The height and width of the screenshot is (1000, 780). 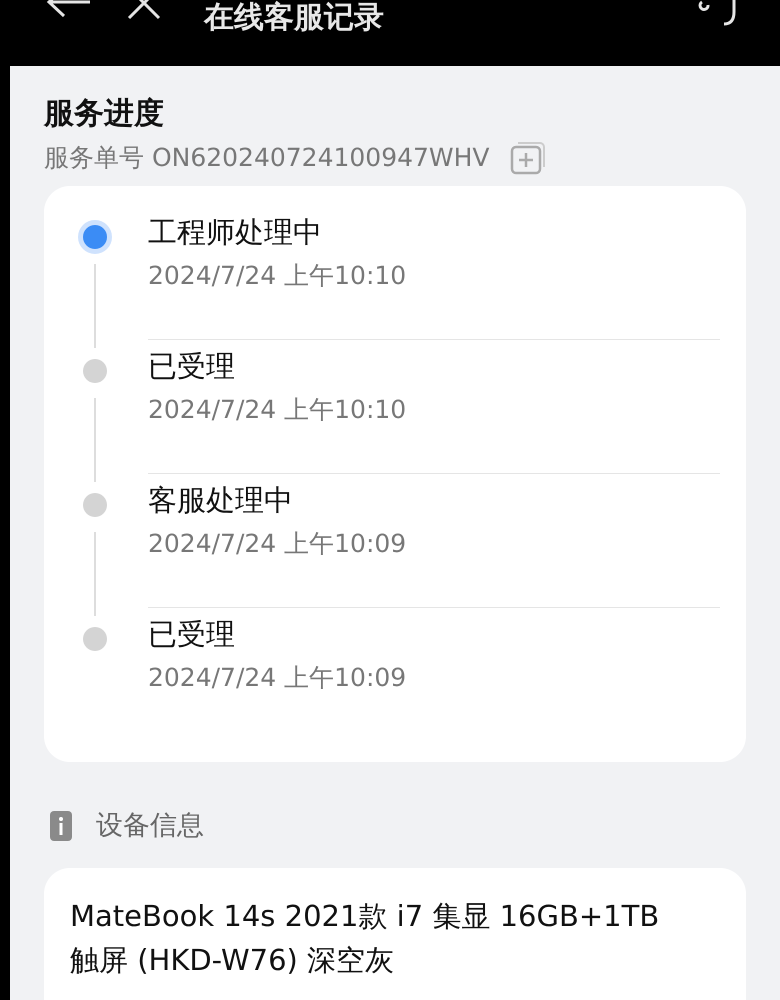 I want to click on page-title: 在线客服记录, so click(x=294, y=18).